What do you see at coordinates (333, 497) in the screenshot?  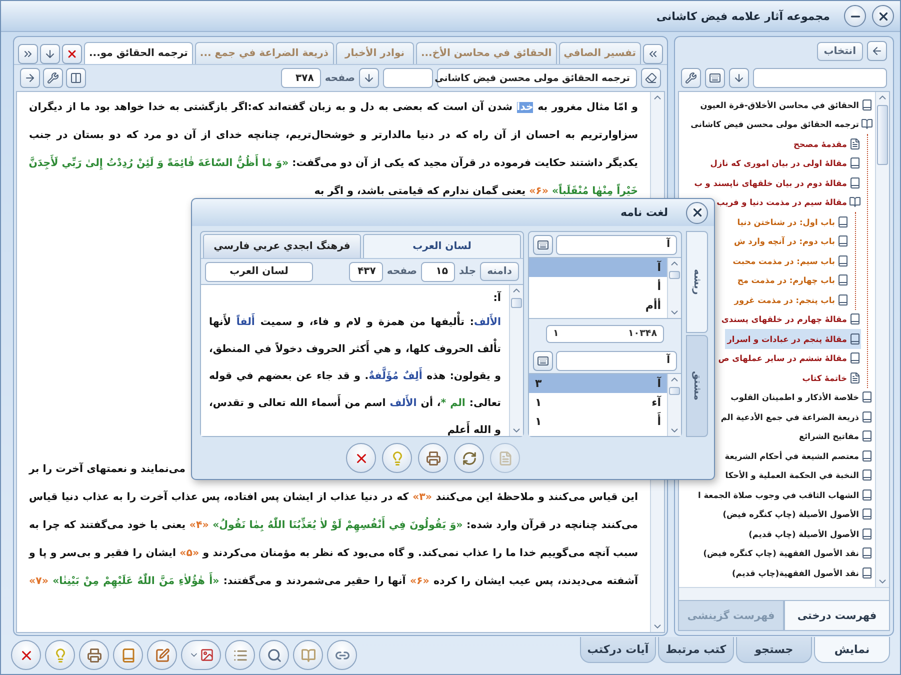 I see `text-line: این قیاس می‌کنند و ملاحظهٔ این می‌کنند «۳» که در دنیا عذاب از ایشان پس افتاده، پس عذاب آخرت را به عذاب دنیا قیاس` at bounding box center [333, 497].